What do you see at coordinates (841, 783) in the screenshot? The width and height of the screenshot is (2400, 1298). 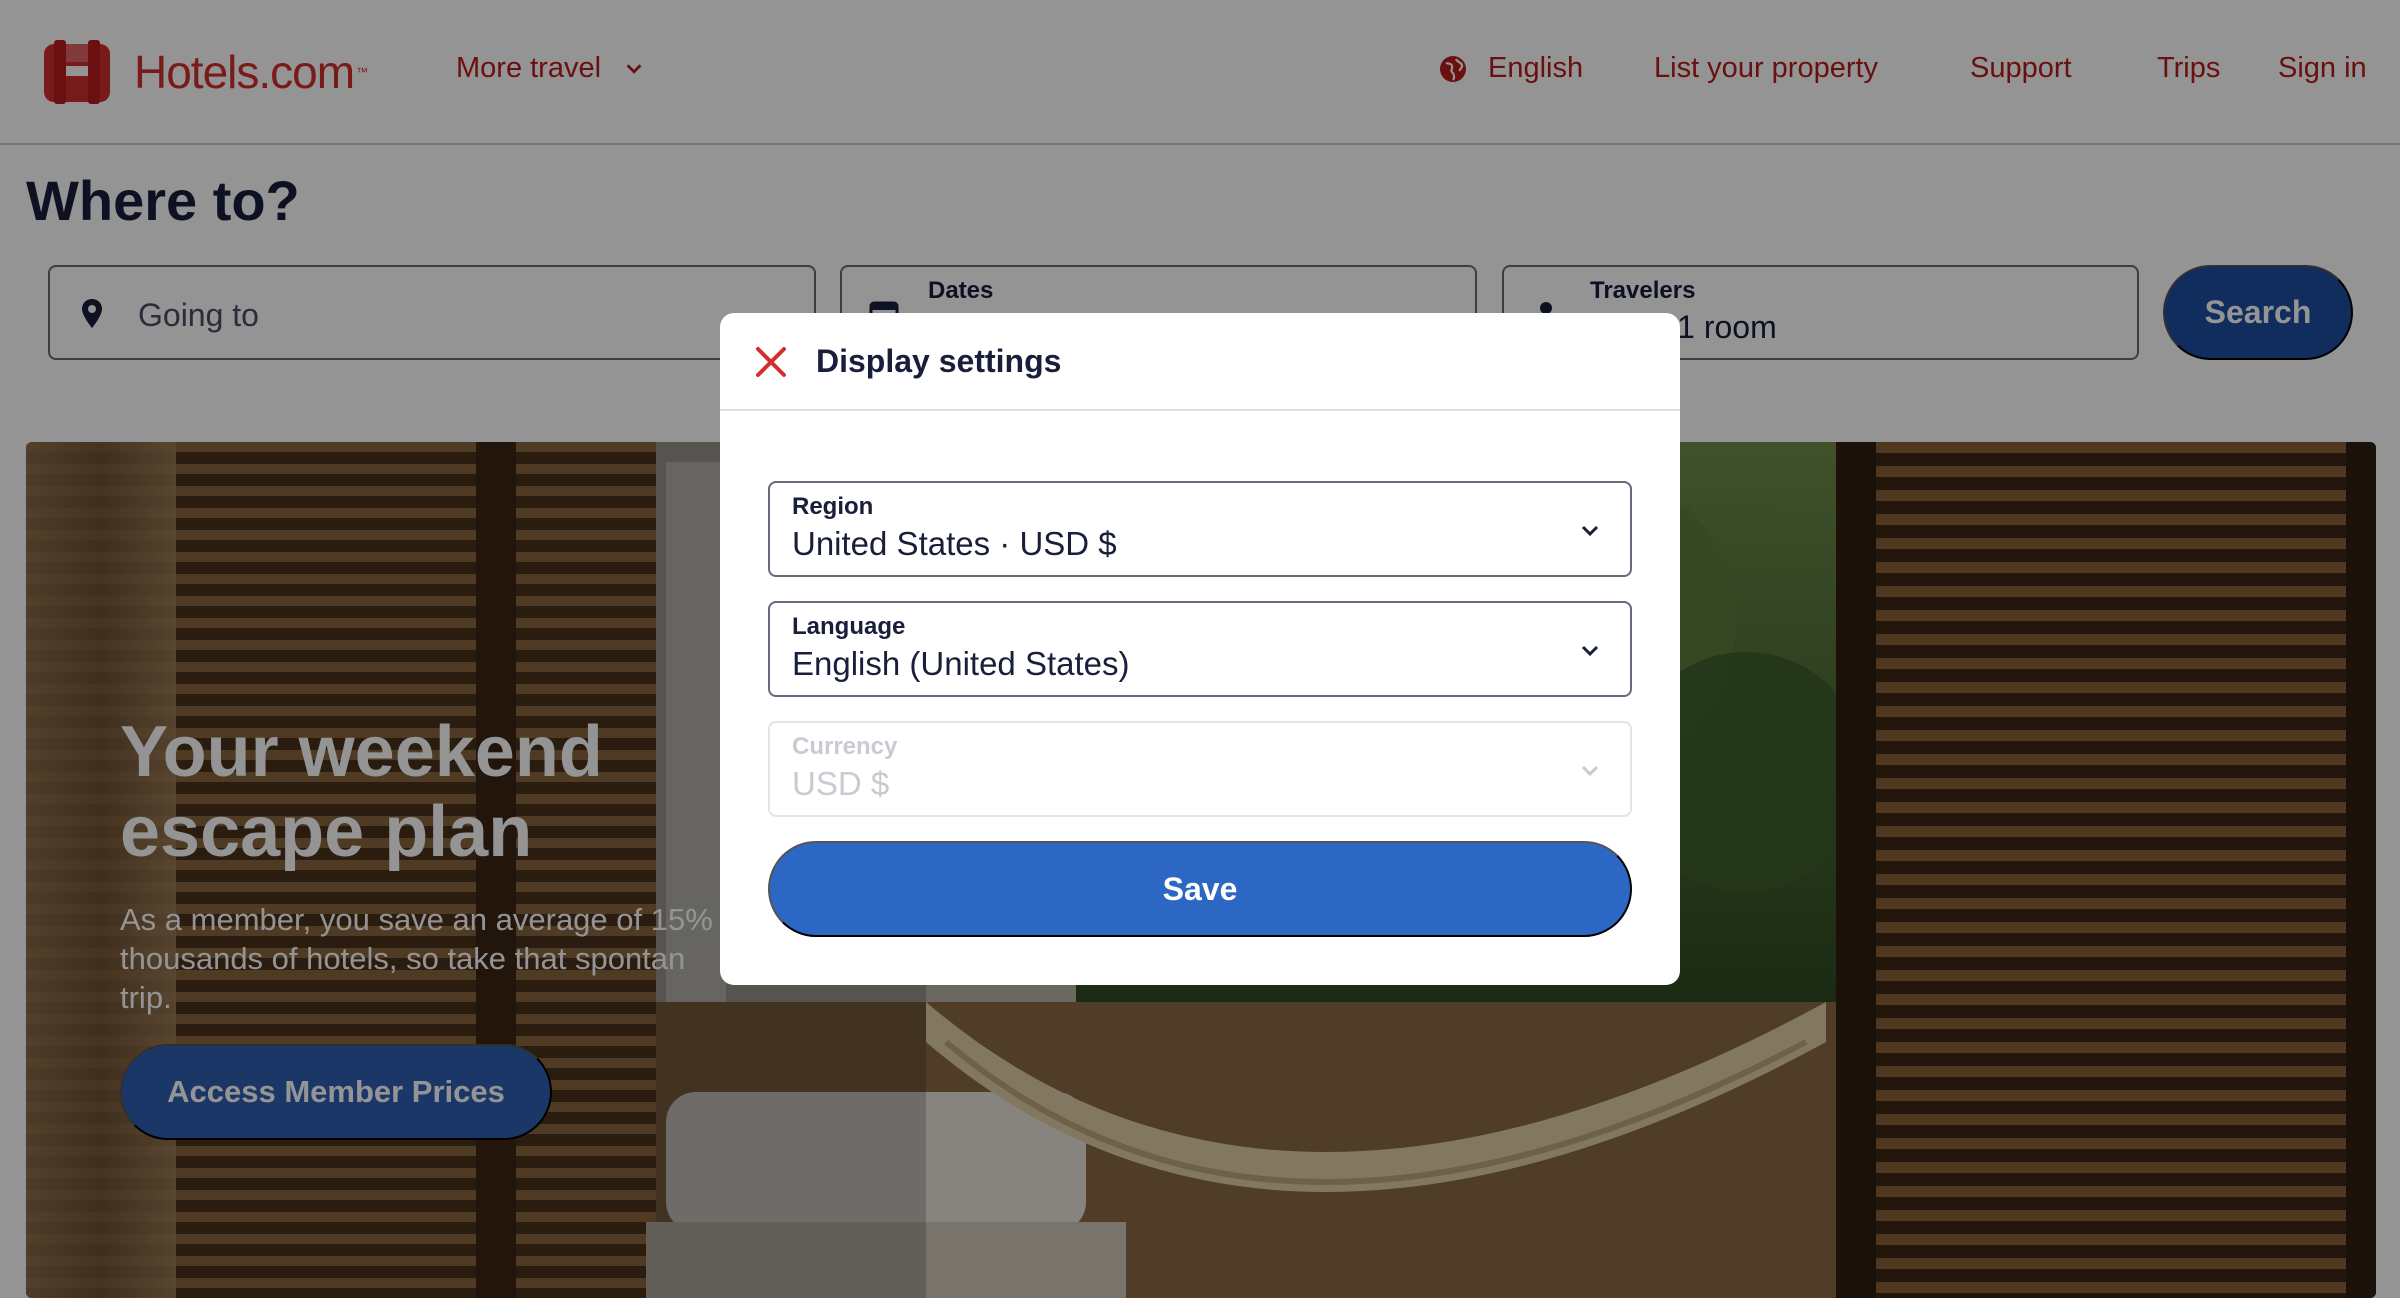 I see `currency-value: USD $` at bounding box center [841, 783].